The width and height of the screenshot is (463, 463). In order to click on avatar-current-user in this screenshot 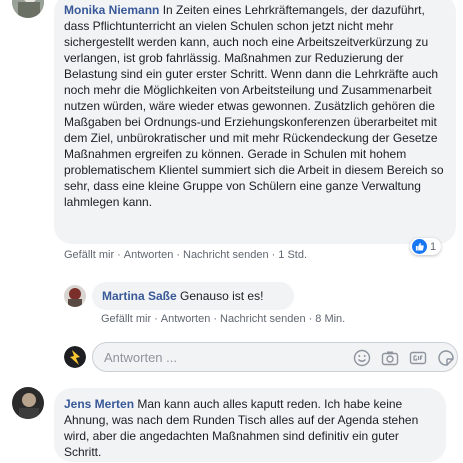, I will do `click(75, 357)`.